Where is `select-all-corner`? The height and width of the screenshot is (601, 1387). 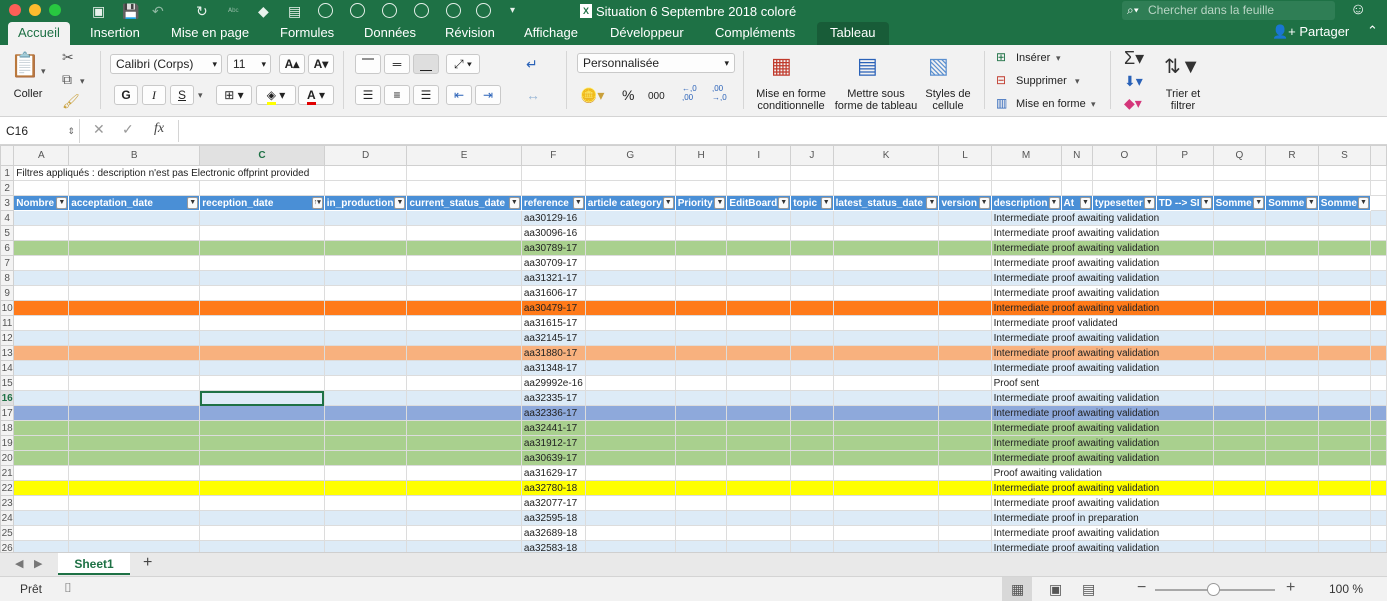
select-all-corner is located at coordinates (7, 155).